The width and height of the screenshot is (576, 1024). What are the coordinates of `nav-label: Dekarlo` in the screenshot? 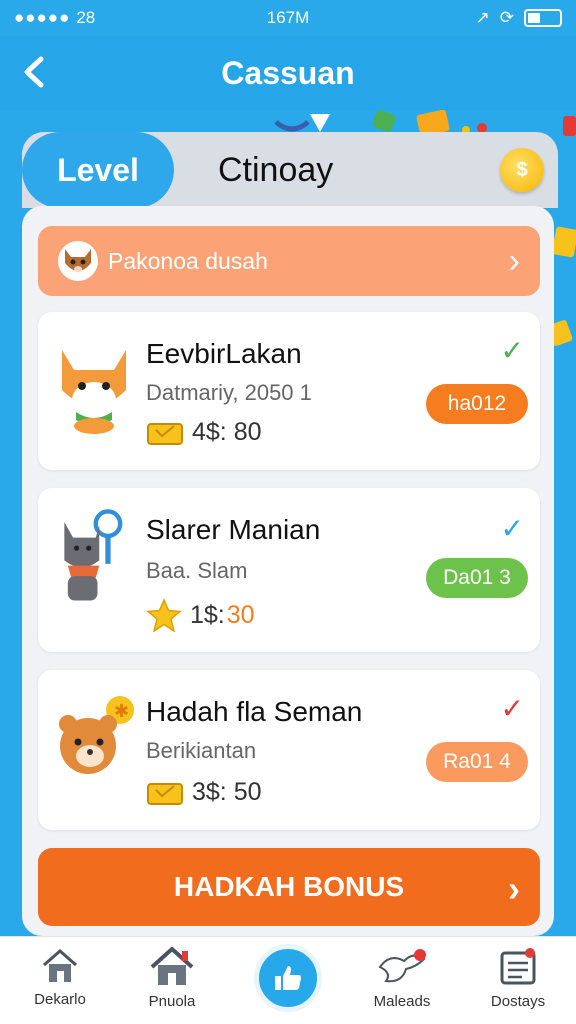 It's located at (60, 999).